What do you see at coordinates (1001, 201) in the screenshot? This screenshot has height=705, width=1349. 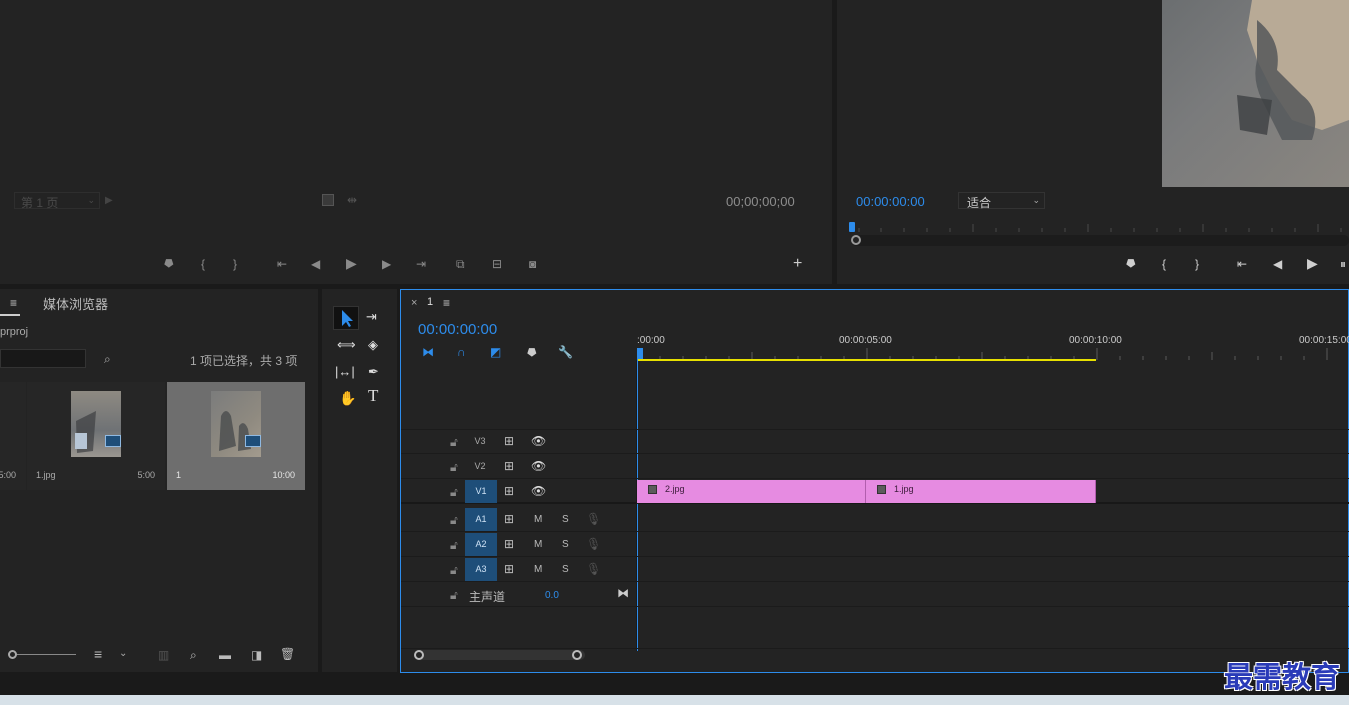 I see `fit-select: 适合 ⌄` at bounding box center [1001, 201].